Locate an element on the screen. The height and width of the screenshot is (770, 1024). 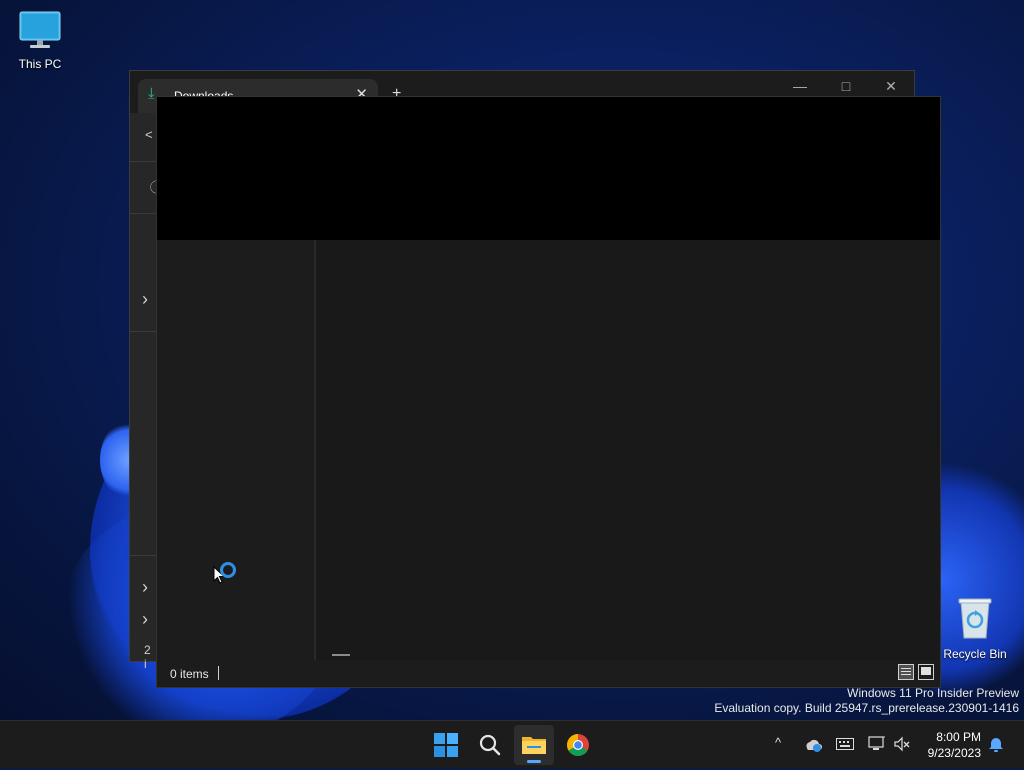
notification-bell-icon is located at coordinates (996, 745).